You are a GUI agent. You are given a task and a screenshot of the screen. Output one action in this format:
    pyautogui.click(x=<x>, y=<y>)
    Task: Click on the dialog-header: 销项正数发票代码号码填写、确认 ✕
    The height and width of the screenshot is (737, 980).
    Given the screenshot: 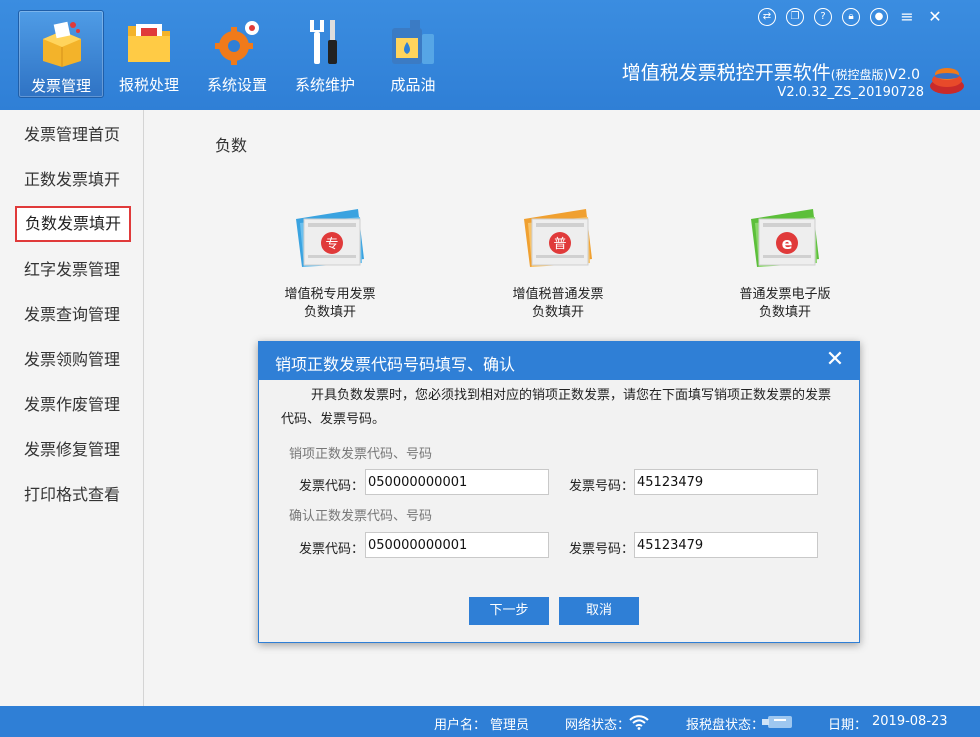 What is the action you would take?
    pyautogui.click(x=559, y=361)
    